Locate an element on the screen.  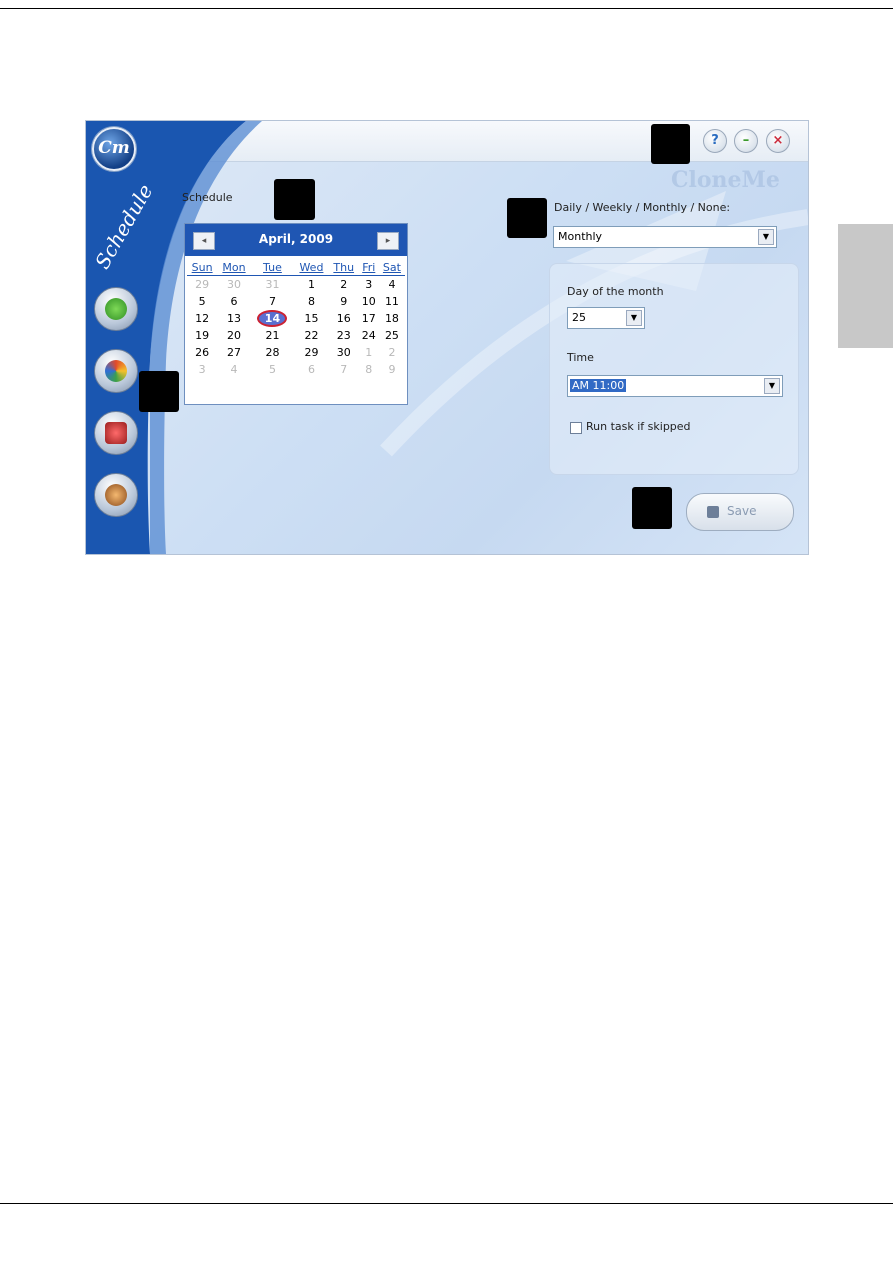
calendar-day: 16 is located at coordinates (344, 318).